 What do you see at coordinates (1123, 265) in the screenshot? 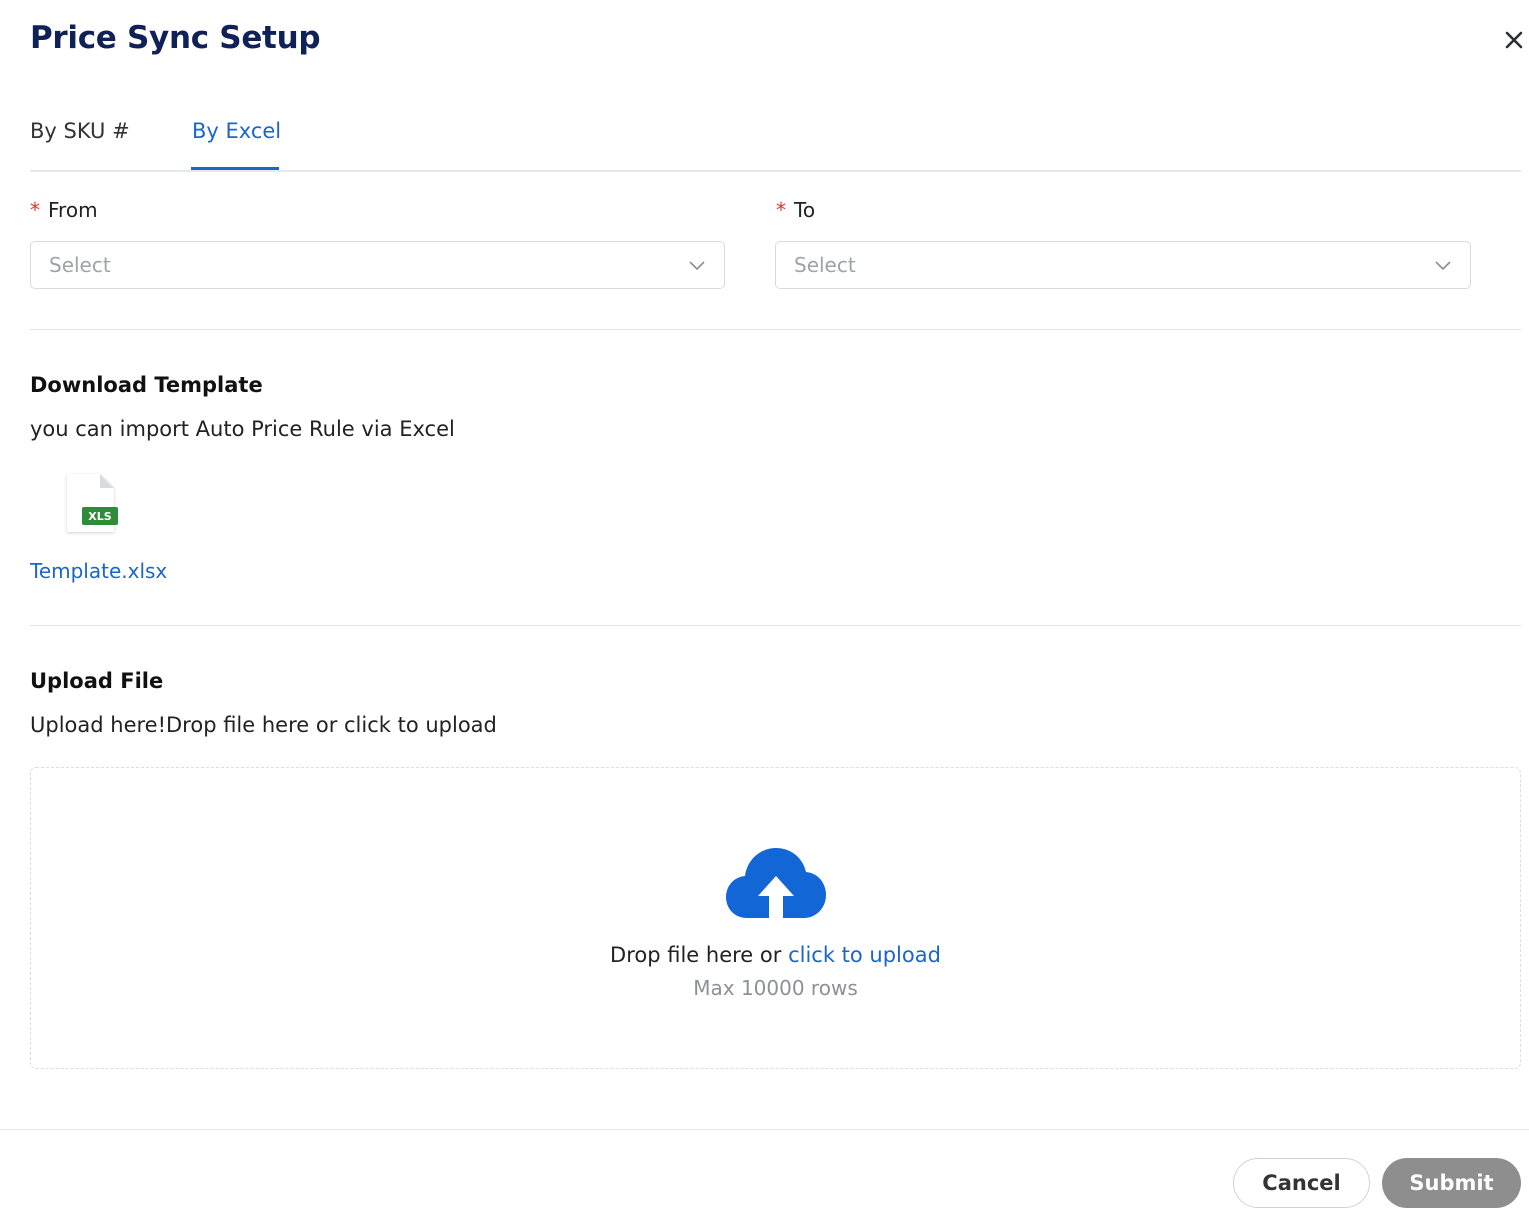
I see `to-select: Select` at bounding box center [1123, 265].